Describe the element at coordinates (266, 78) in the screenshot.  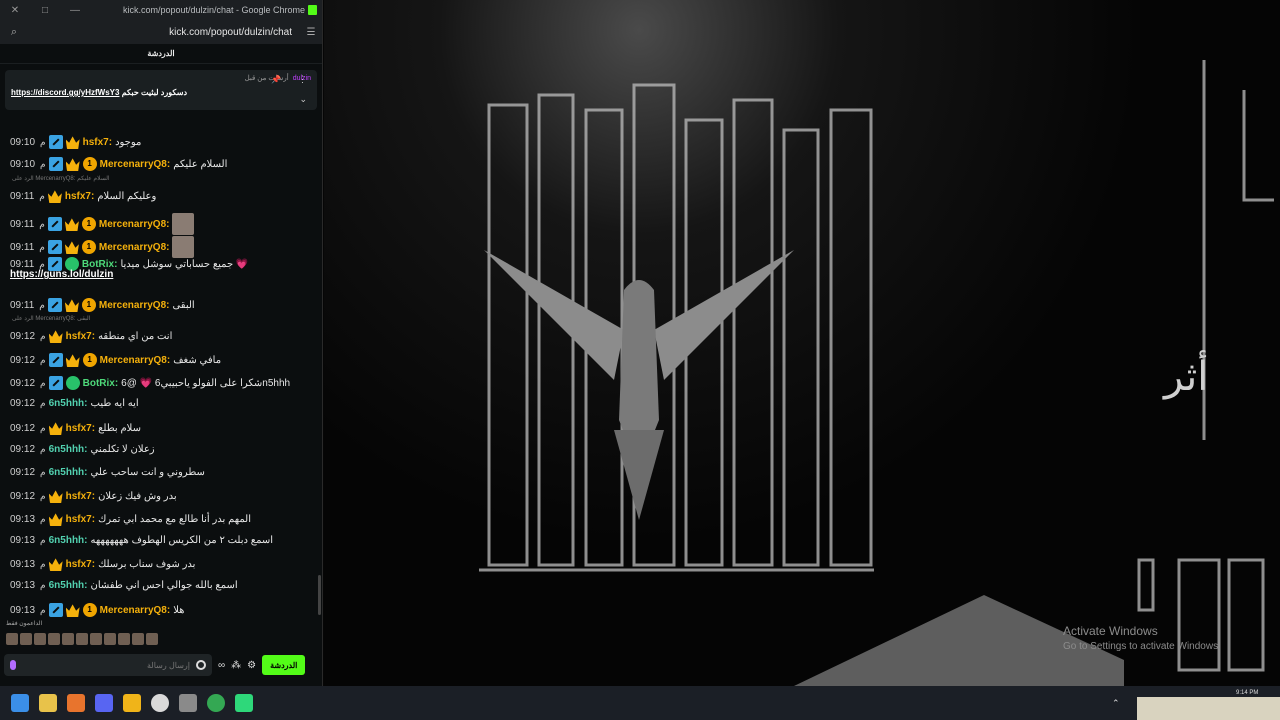
I see `pinned-meta-label: أرسلت من قبل` at that location.